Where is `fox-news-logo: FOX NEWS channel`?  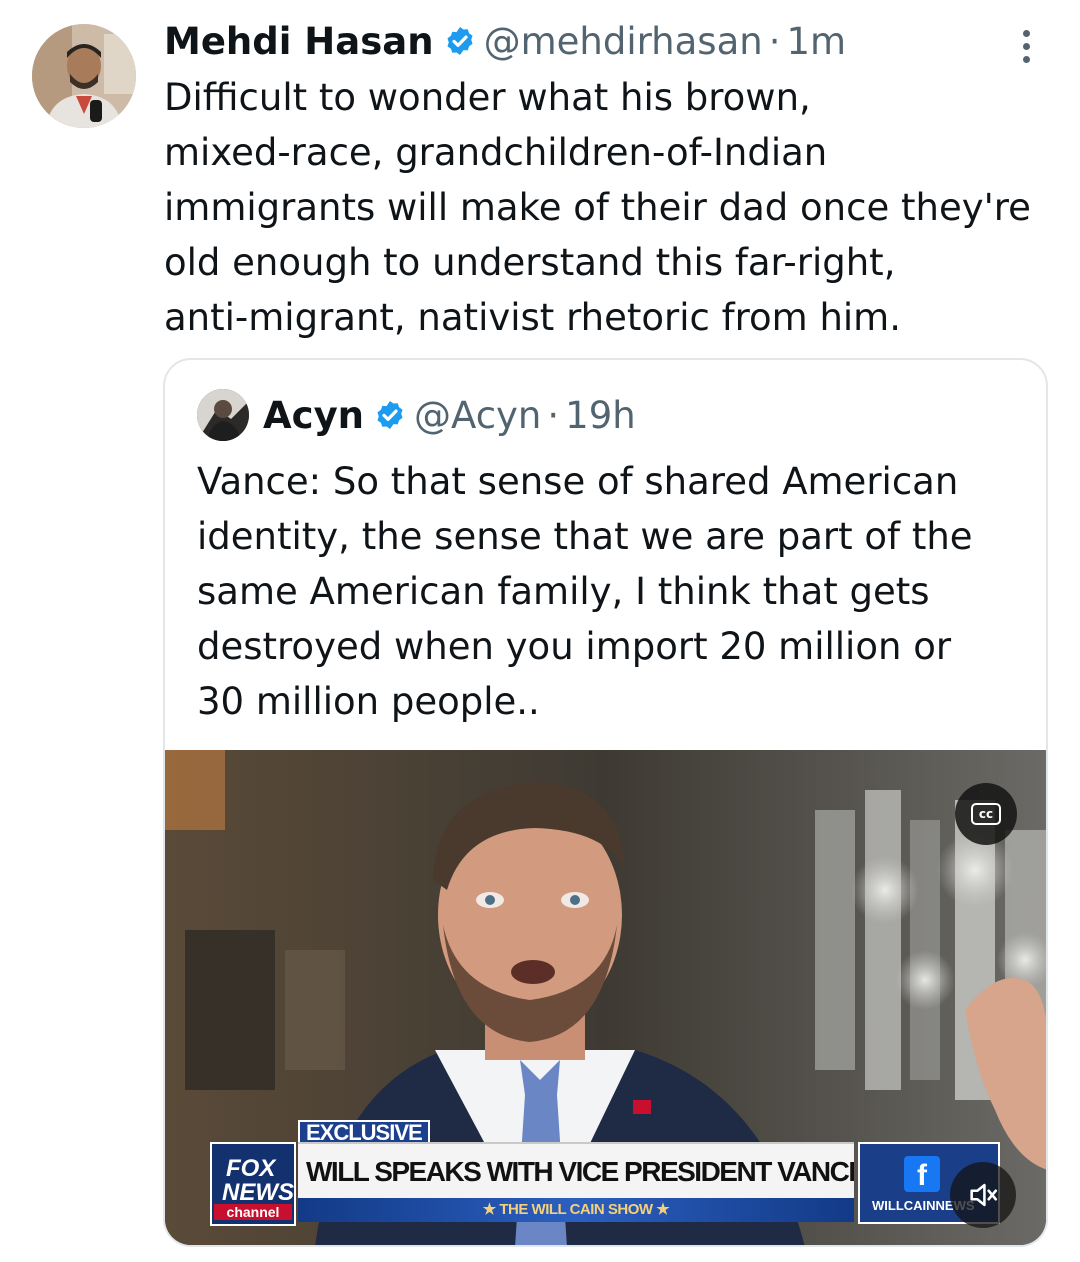 fox-news-logo: FOX NEWS channel is located at coordinates (253, 1184).